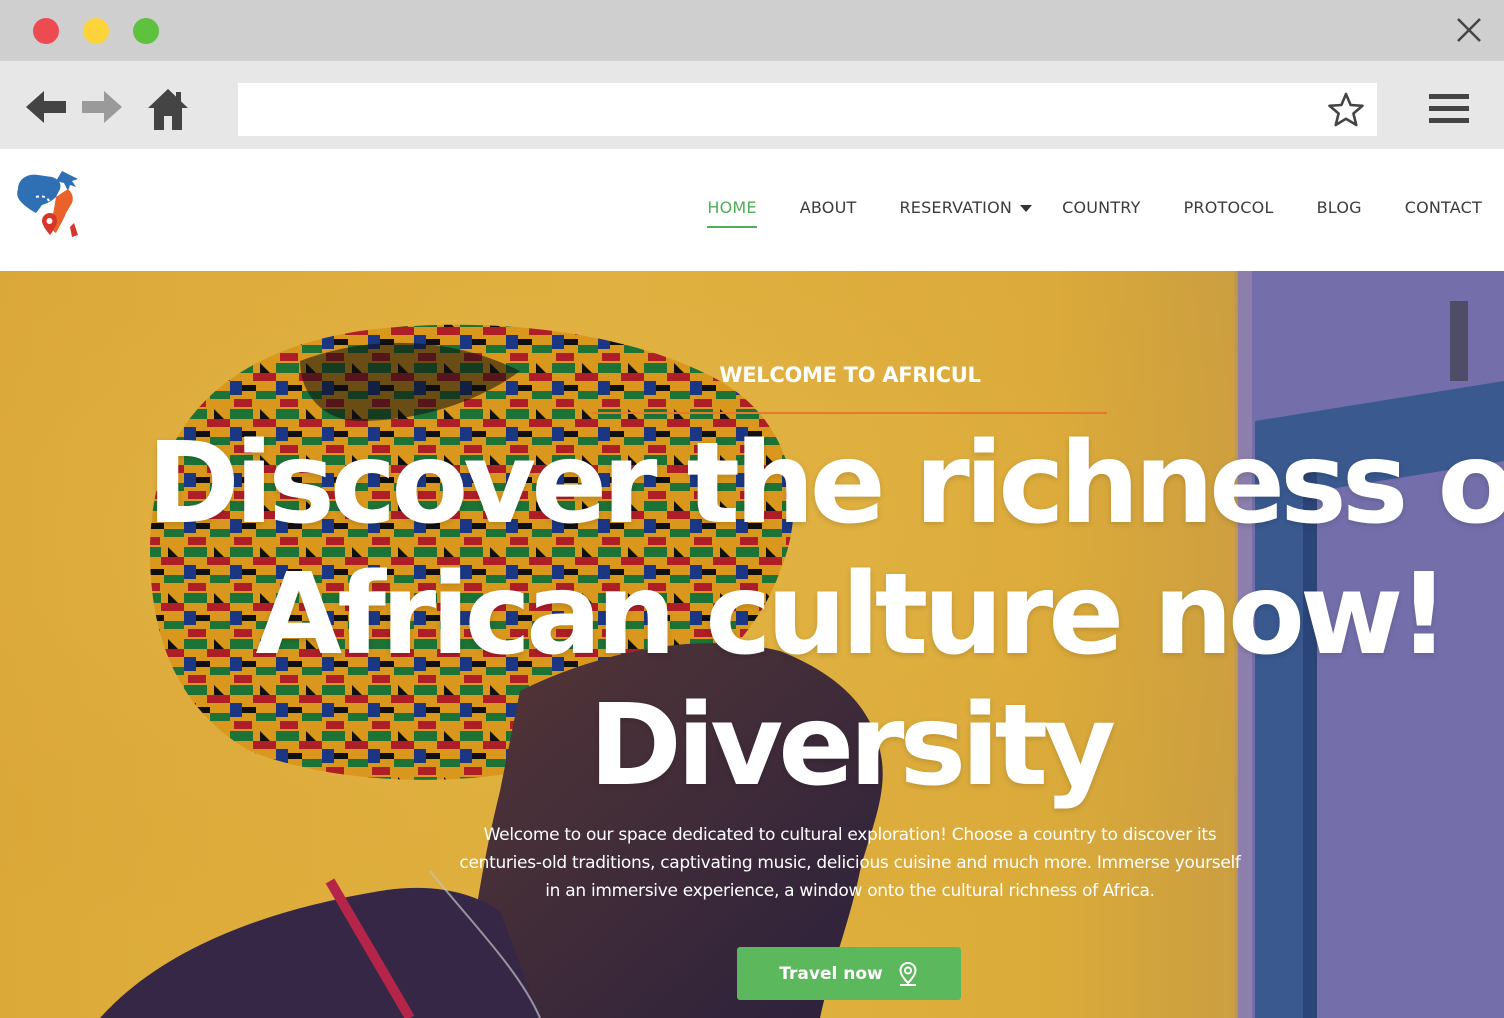 This screenshot has height=1018, width=1504. Describe the element at coordinates (849, 413) in the screenshot. I see `eyebrow-divider` at that location.